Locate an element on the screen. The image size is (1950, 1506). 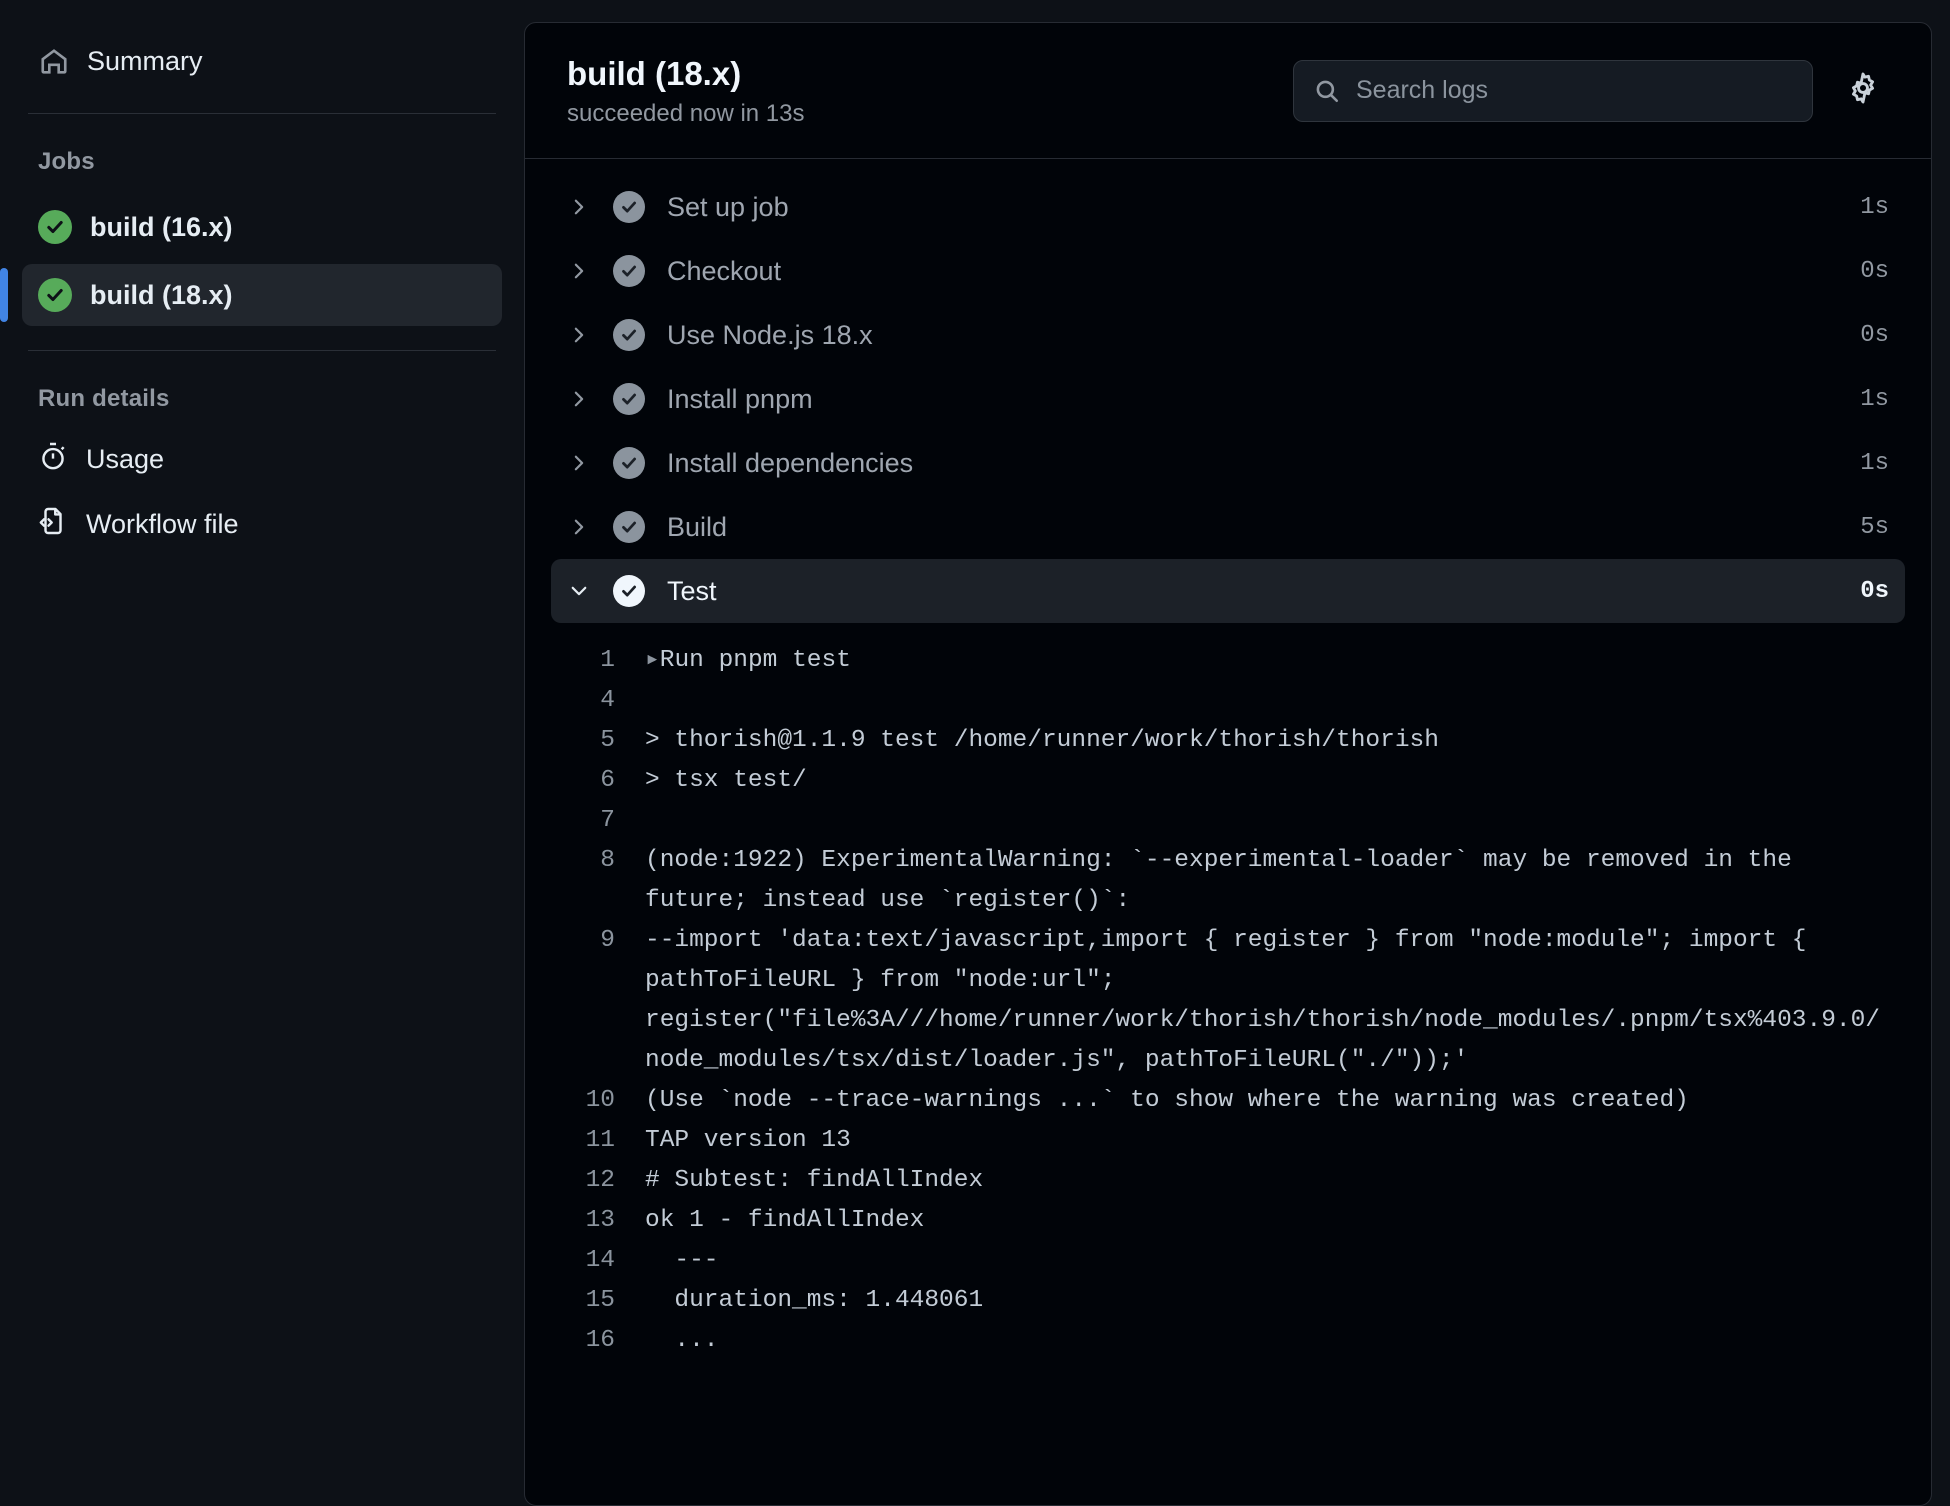
page-title: build (18.x) is located at coordinates (654, 73).